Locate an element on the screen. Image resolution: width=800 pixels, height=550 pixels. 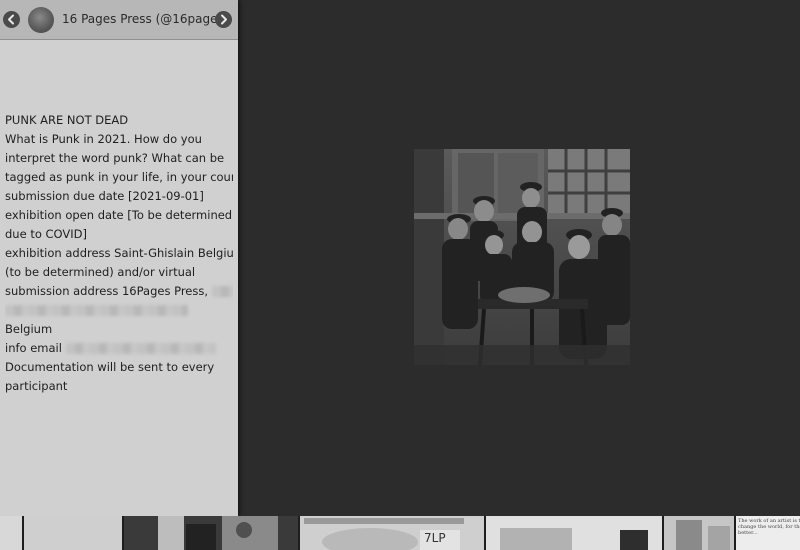
caption-line: Documentation will be sent to every is located at coordinates (110, 367).